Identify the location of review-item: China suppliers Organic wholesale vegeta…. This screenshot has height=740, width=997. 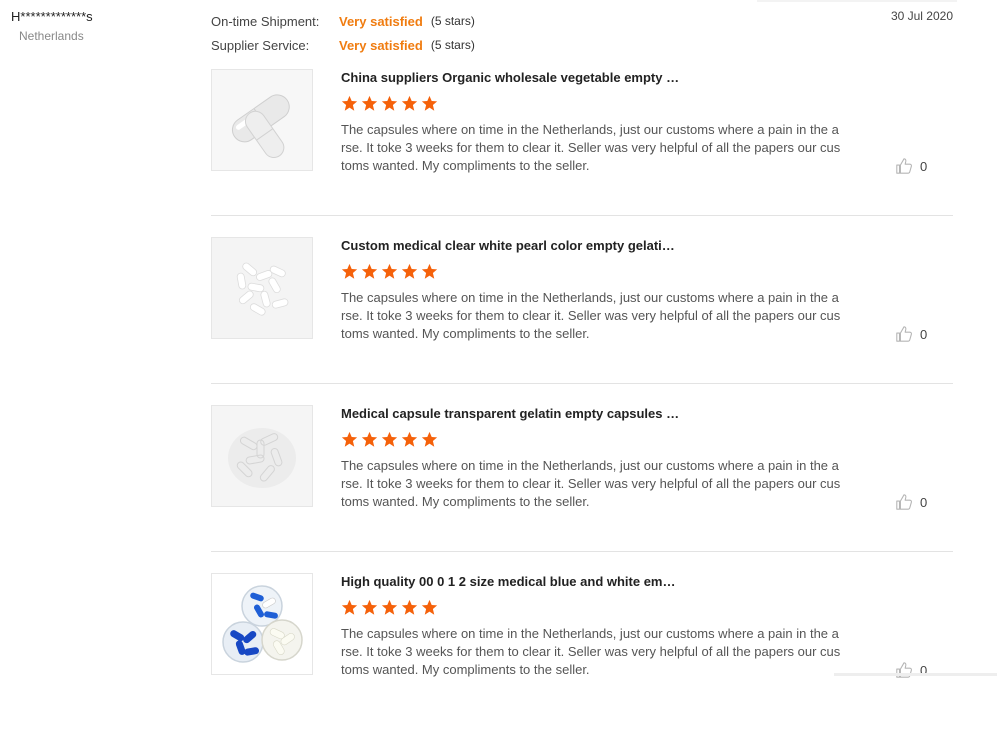
(582, 142).